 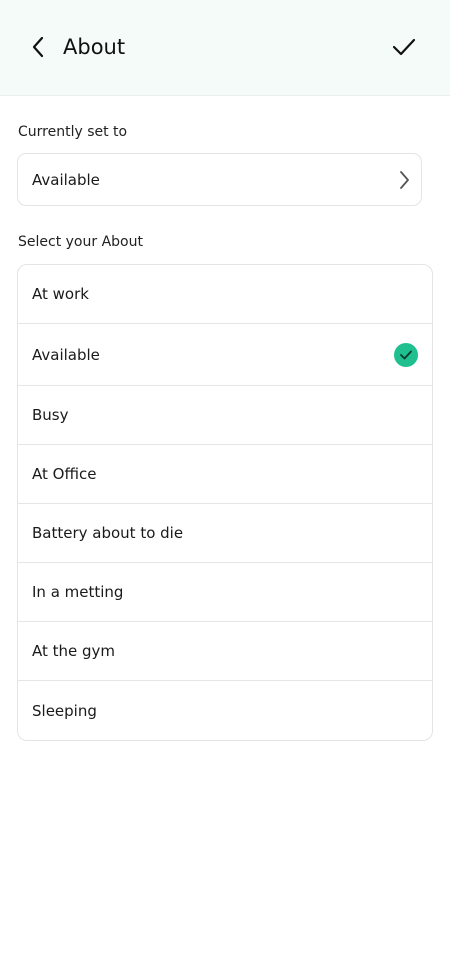 I want to click on option-label: Busy, so click(x=50, y=415).